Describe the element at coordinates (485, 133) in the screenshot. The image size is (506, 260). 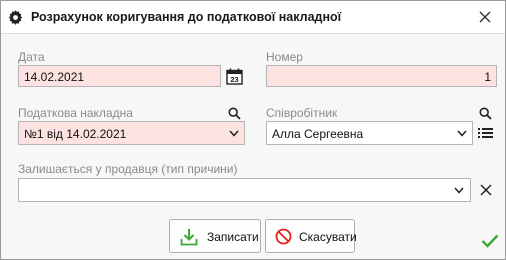
I see `list-icon` at that location.